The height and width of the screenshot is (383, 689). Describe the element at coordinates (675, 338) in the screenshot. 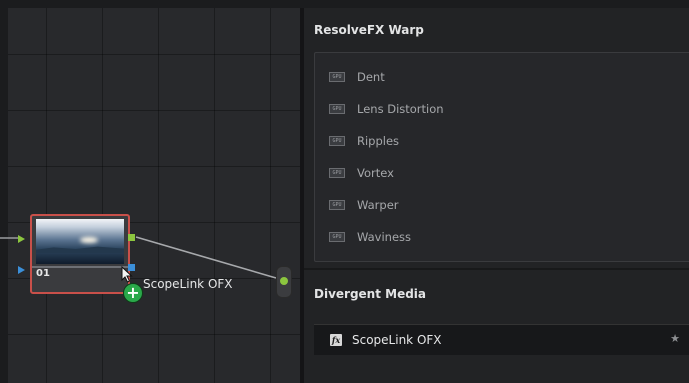

I see `star-icon: ★` at that location.